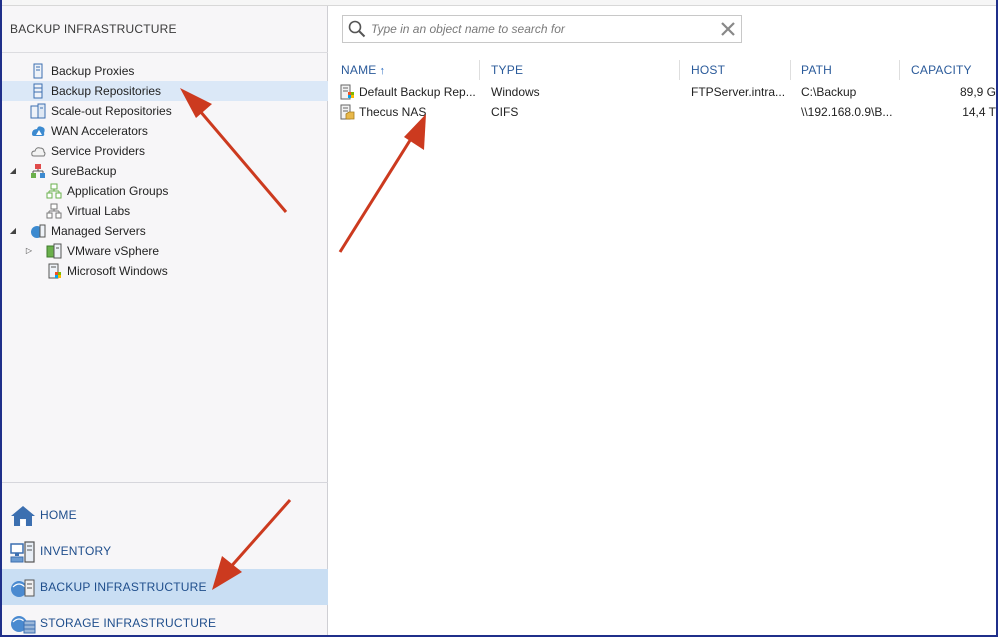  What do you see at coordinates (662, 70) in the screenshot?
I see `grid-header: NAME ↑ TYPE HOST PATH CAPACITY` at bounding box center [662, 70].